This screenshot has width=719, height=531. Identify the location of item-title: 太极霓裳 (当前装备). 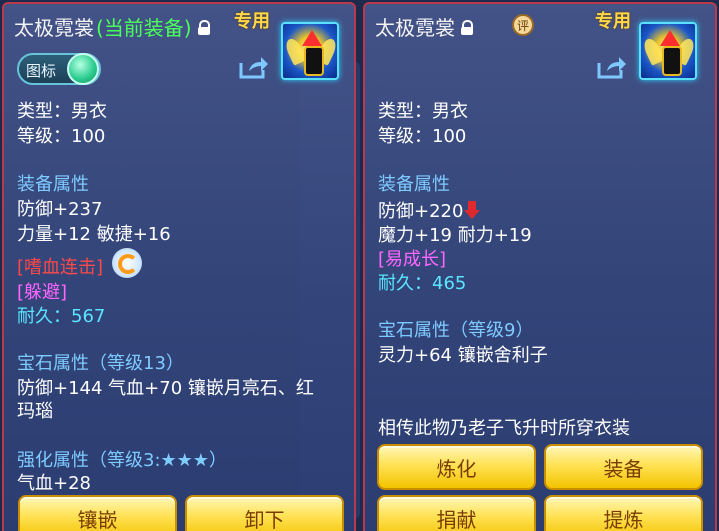
(112, 26).